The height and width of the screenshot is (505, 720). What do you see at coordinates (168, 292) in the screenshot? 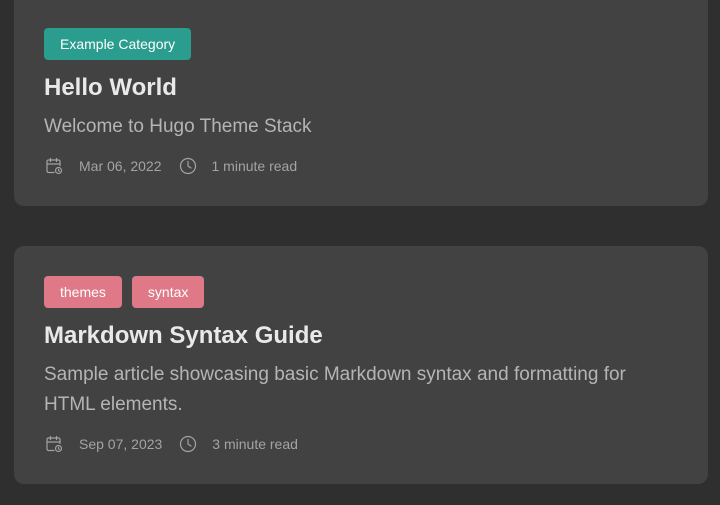
I see `tag-syntax: syntax` at bounding box center [168, 292].